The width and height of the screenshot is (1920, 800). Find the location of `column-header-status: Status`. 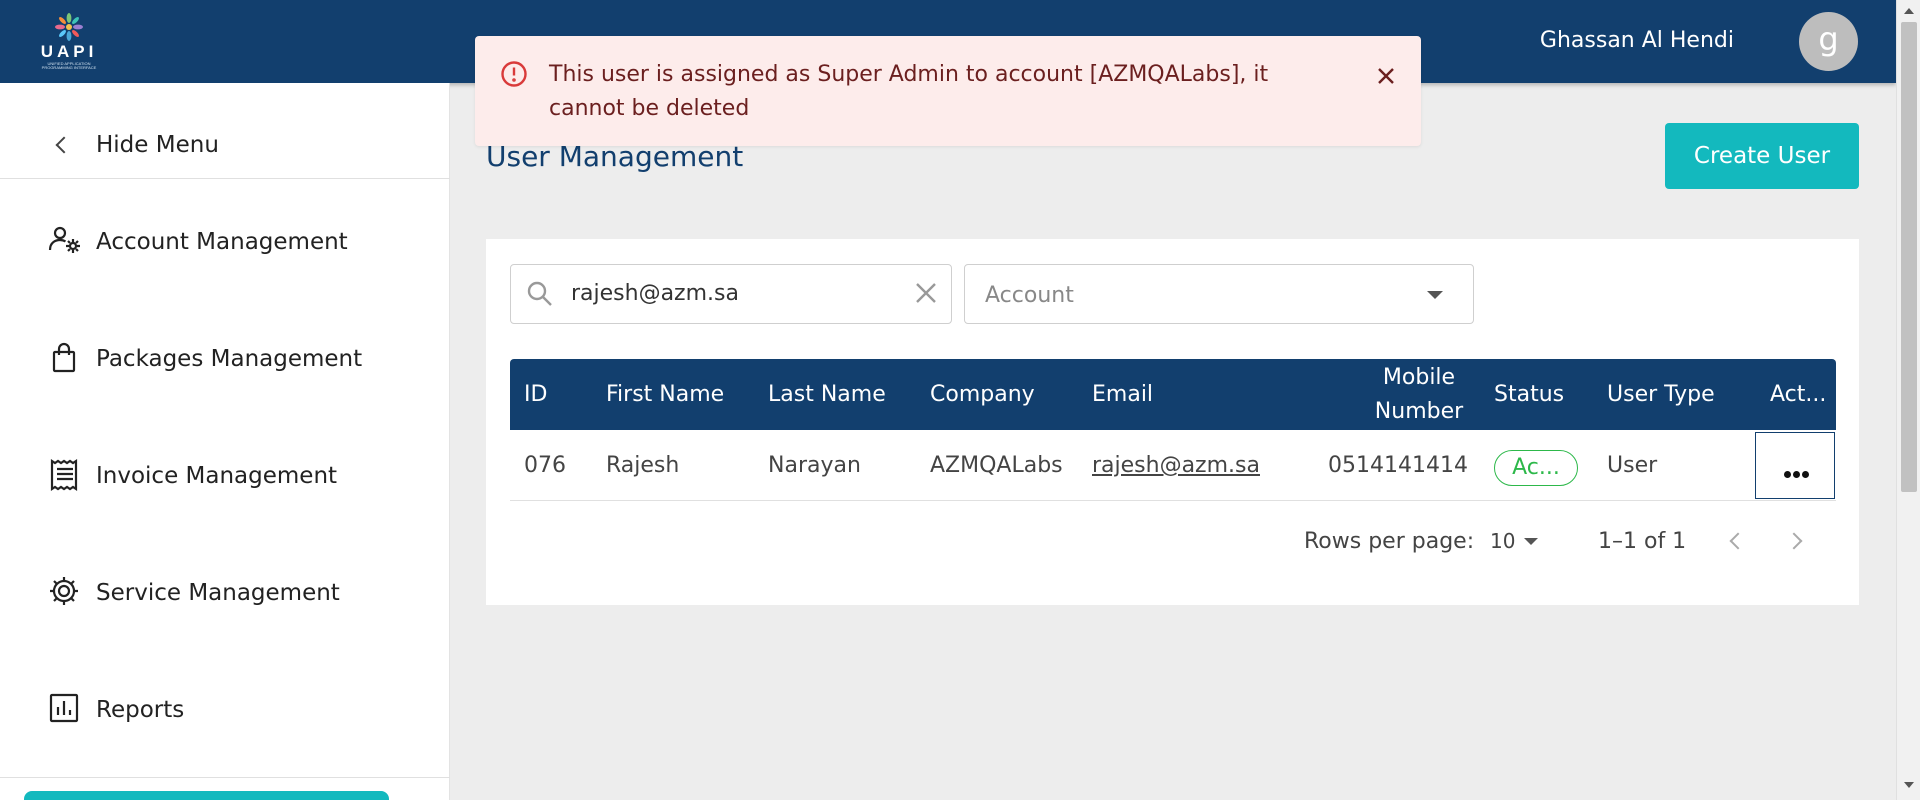

column-header-status: Status is located at coordinates (1539, 394).